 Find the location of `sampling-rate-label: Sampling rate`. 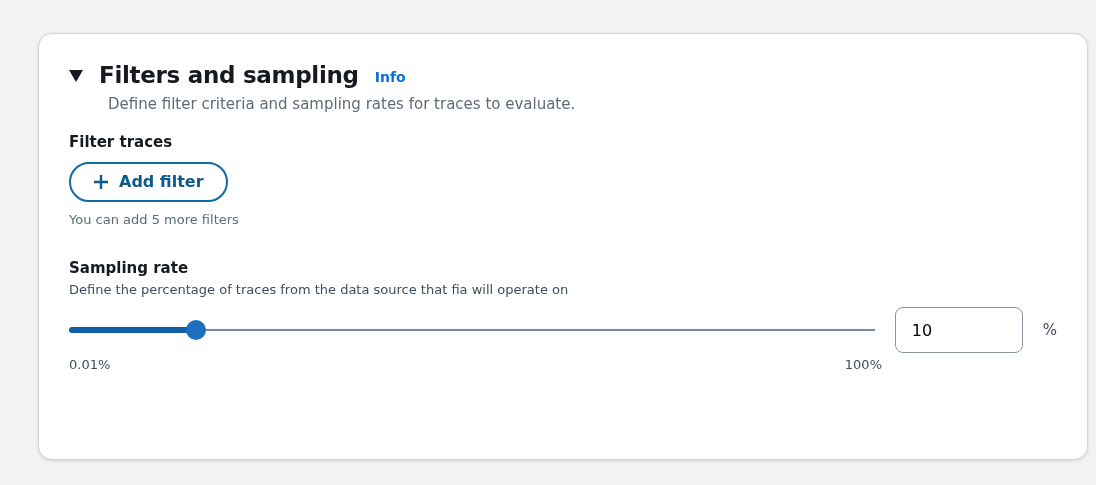

sampling-rate-label: Sampling rate is located at coordinates (129, 268).